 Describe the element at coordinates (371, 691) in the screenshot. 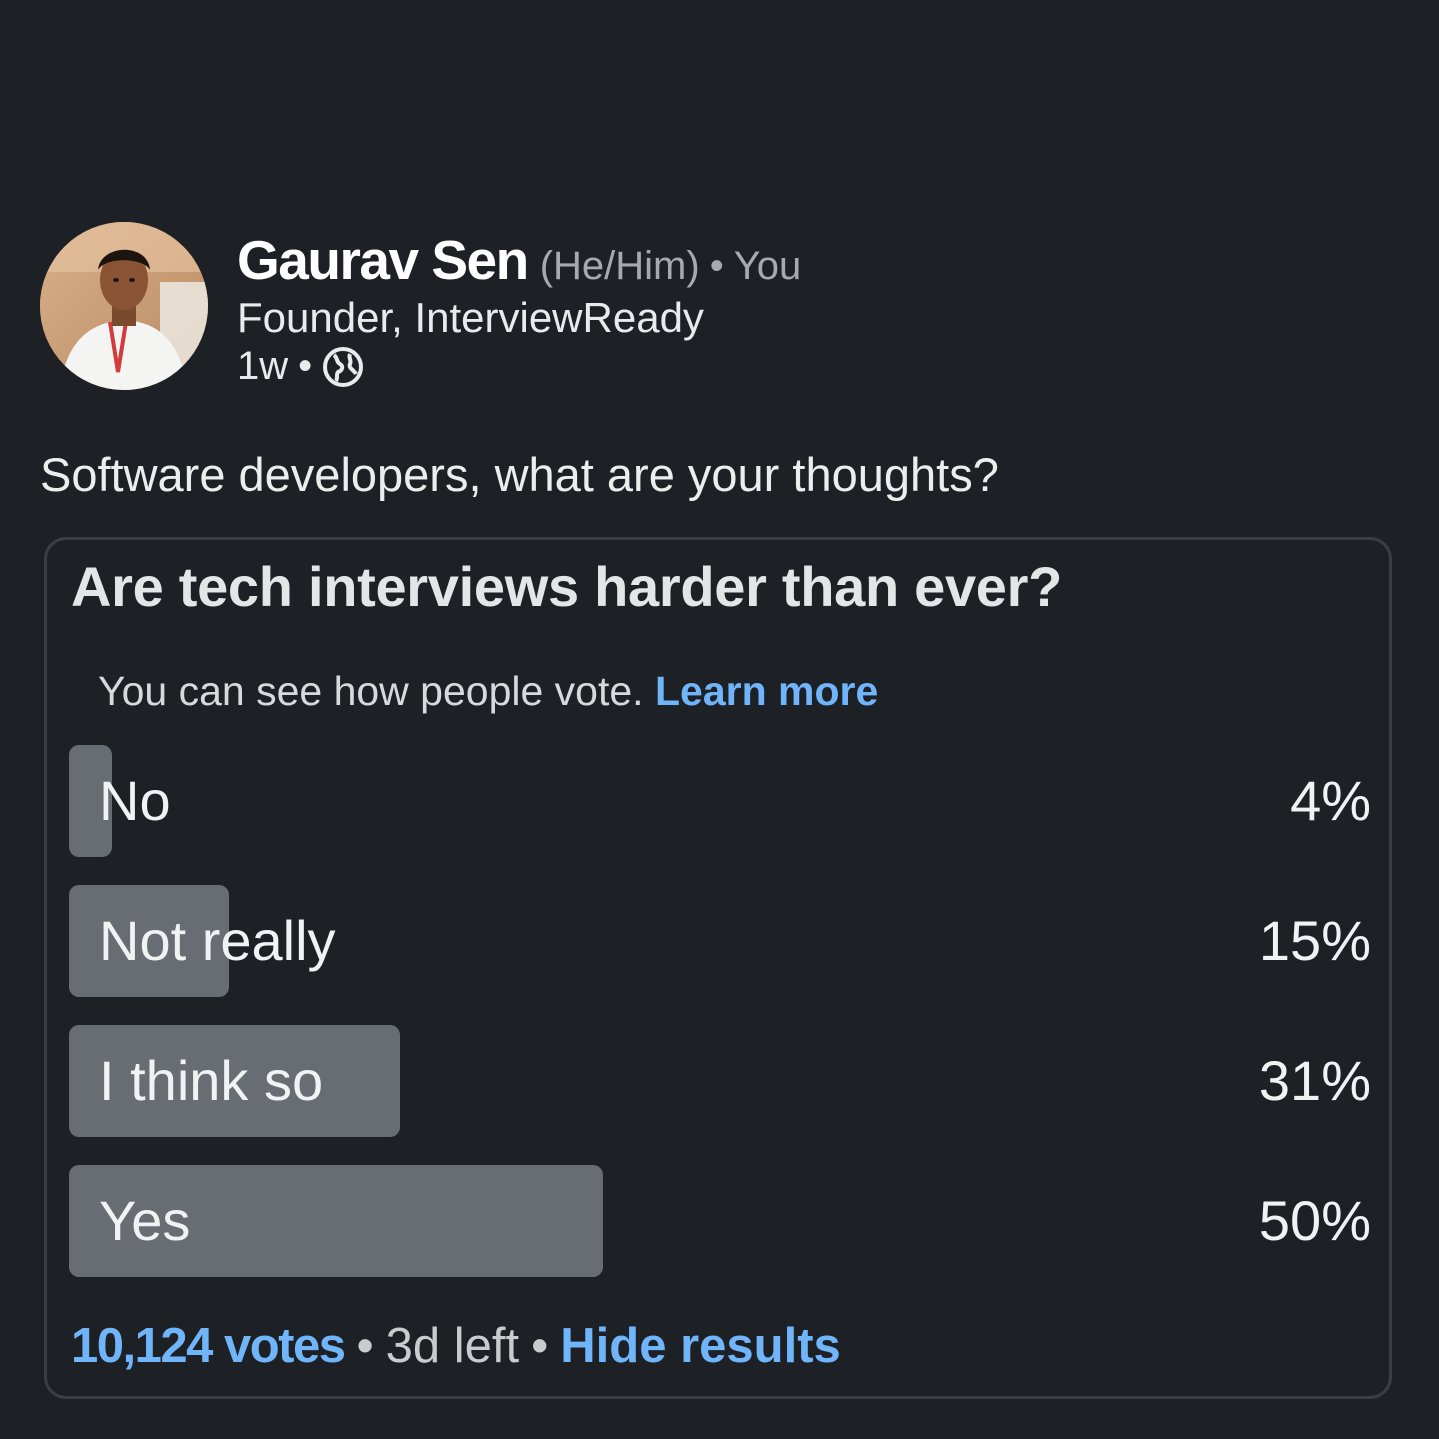

I see `visibility-text: You can see how people vote.` at that location.